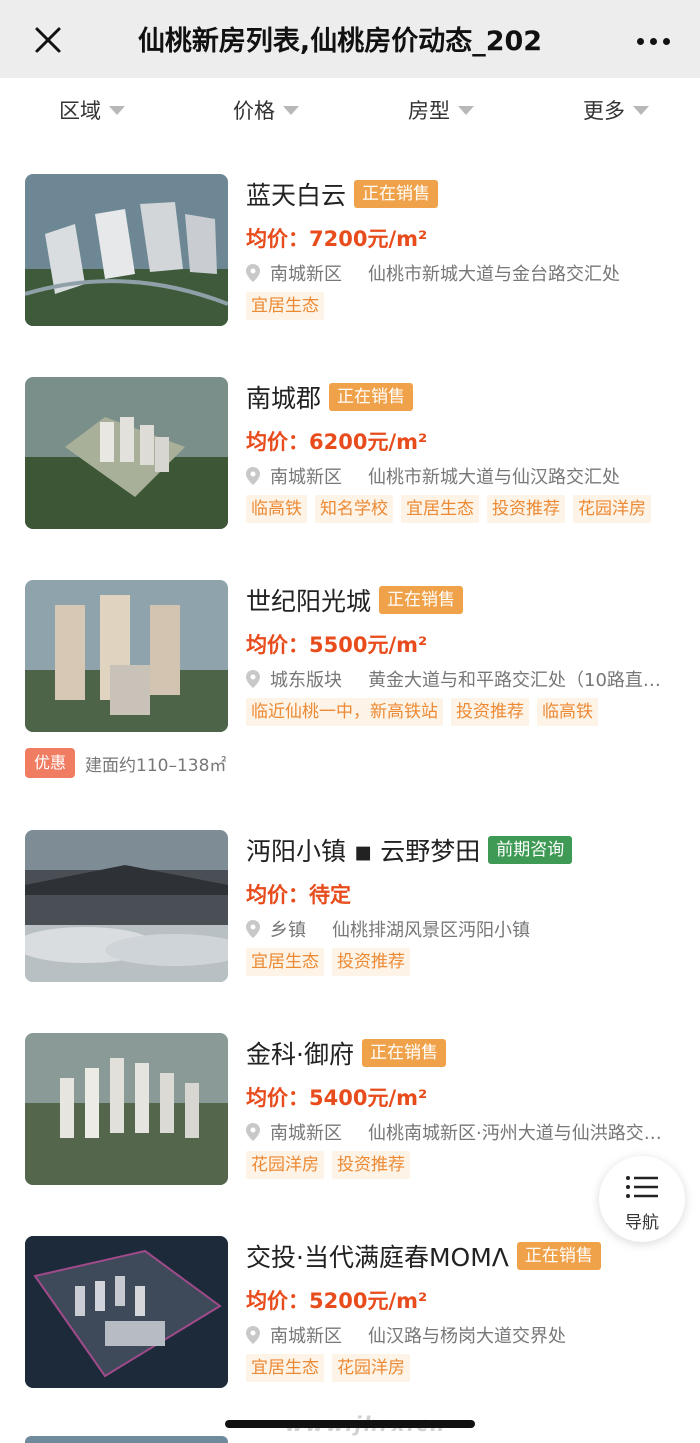 The width and height of the screenshot is (700, 1443). What do you see at coordinates (254, 111) in the screenshot?
I see `filter-label: 价格` at bounding box center [254, 111].